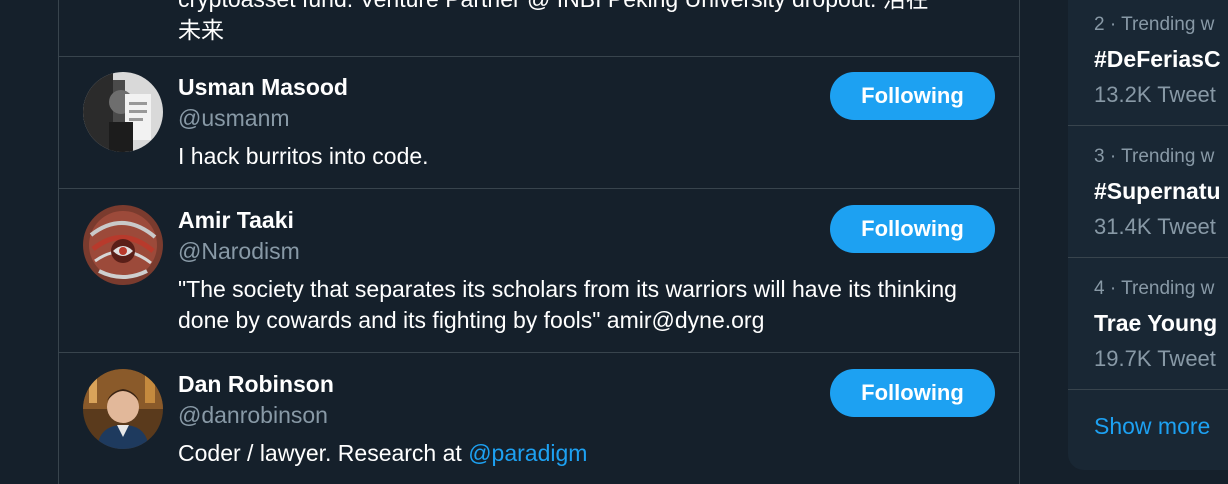 The image size is (1228, 484). What do you see at coordinates (1154, 24) in the screenshot?
I see `trend-meta: 2 · Trending w` at bounding box center [1154, 24].